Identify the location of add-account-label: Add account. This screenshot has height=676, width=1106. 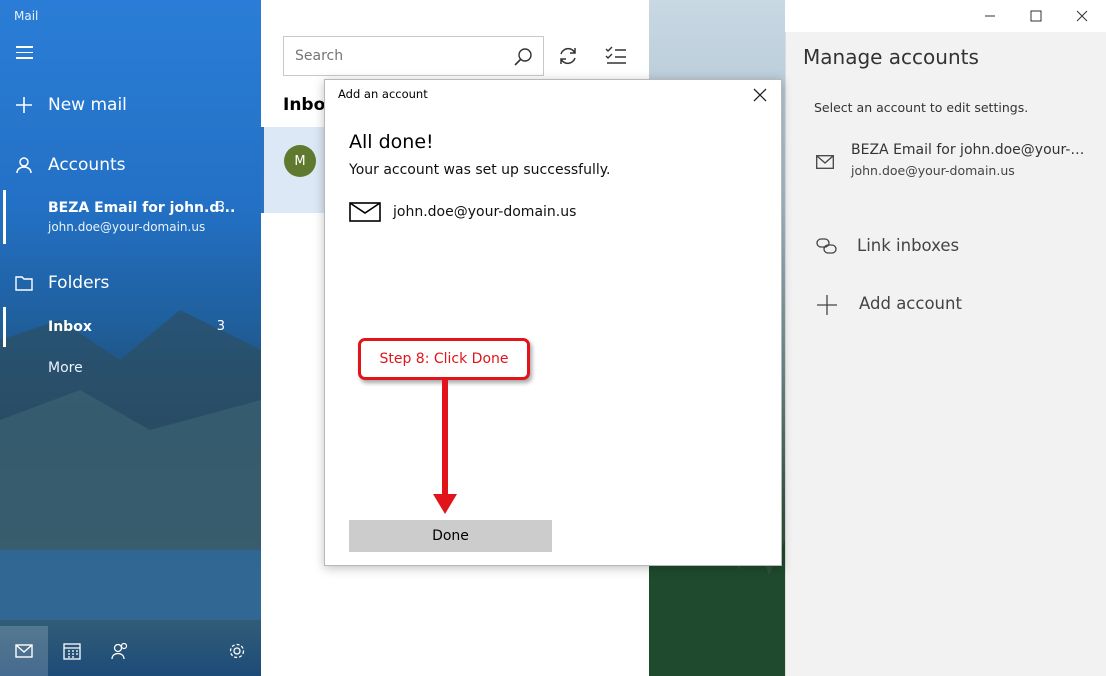
(910, 303).